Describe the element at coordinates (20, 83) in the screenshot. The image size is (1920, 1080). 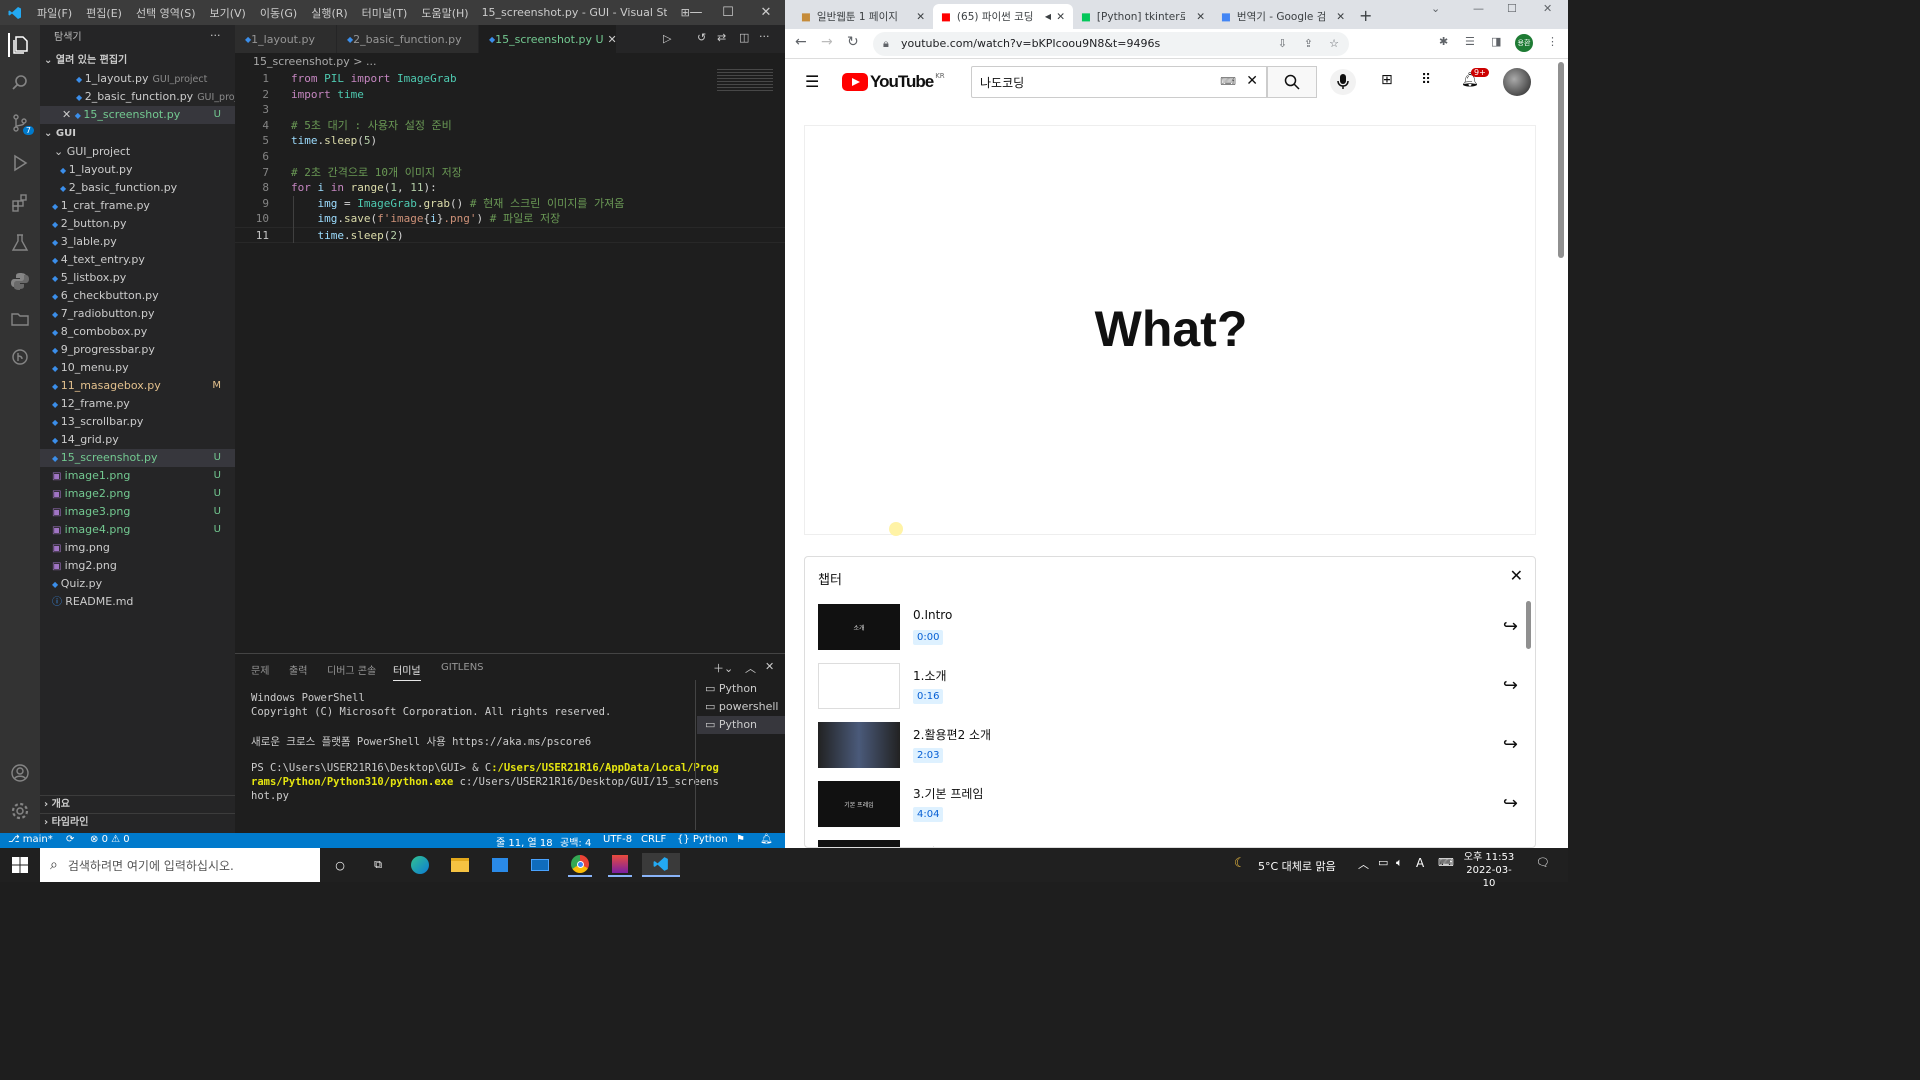
I see `search-icon` at that location.